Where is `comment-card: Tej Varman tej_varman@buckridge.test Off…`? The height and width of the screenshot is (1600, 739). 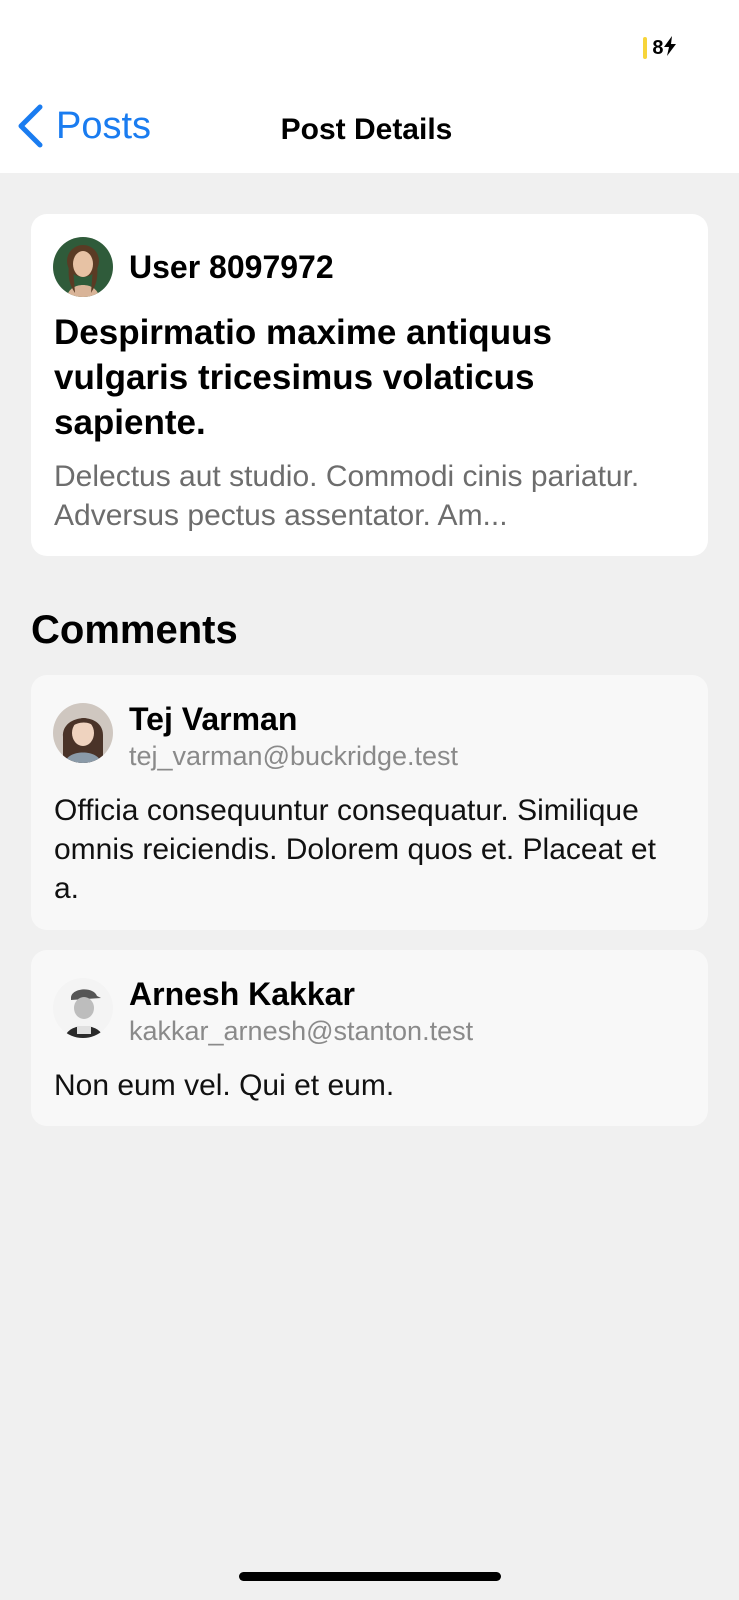
comment-card: Tej Varman tej_varman@buckridge.test Off… is located at coordinates (369, 802).